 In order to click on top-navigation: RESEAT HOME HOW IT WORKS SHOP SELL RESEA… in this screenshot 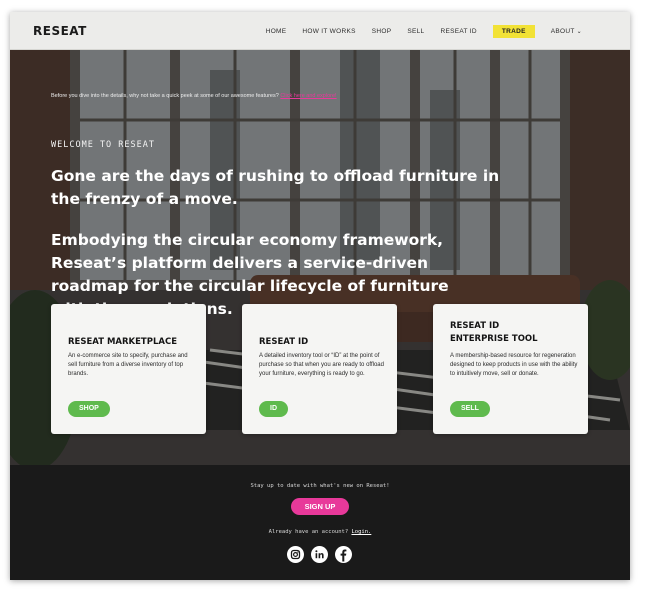, I will do `click(320, 31)`.